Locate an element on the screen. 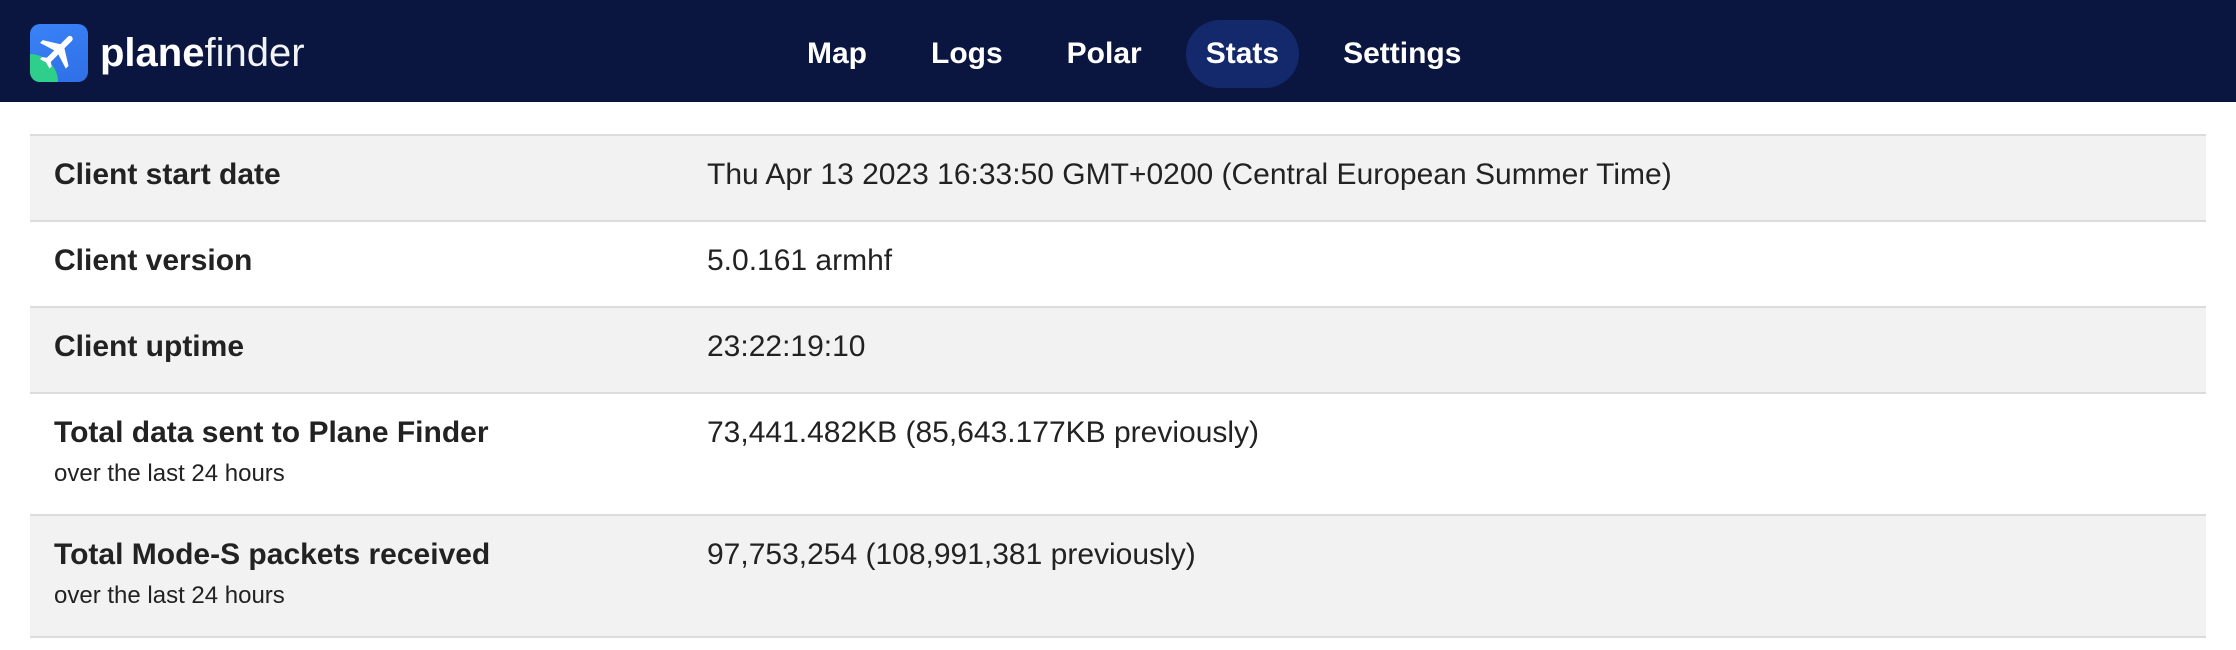 The width and height of the screenshot is (2236, 650). row-value: 97,753,254 (108,991,381 previously) is located at coordinates (951, 554).